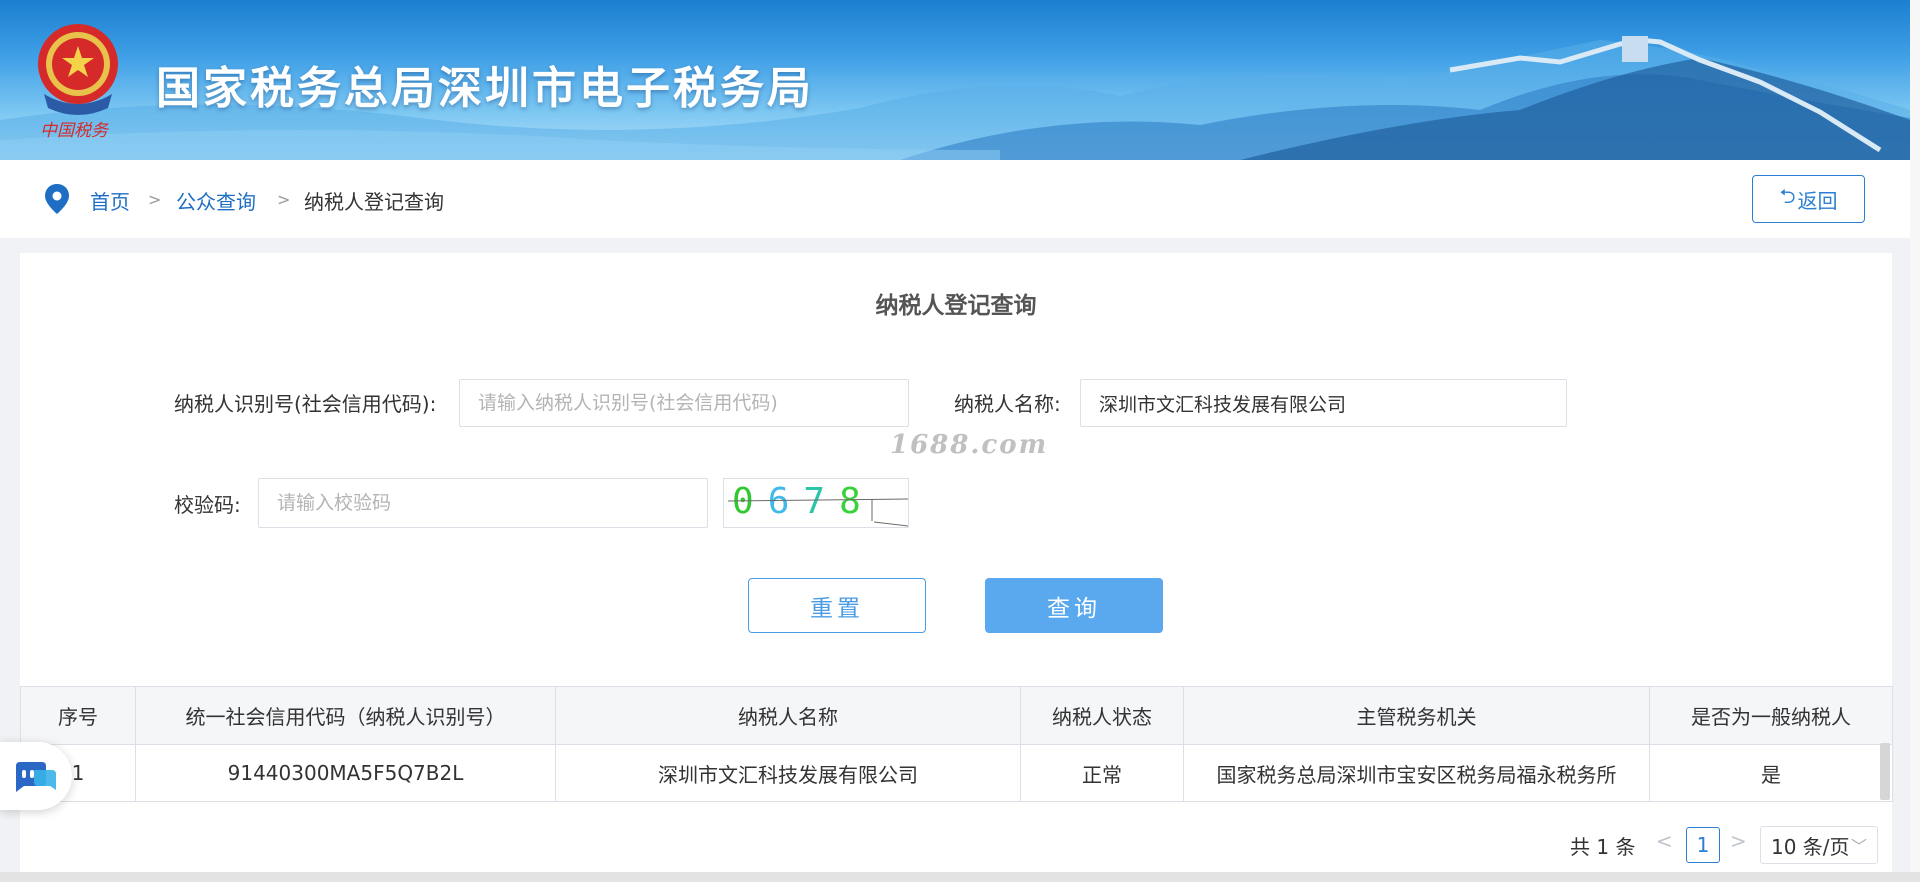 This screenshot has width=1920, height=882. Describe the element at coordinates (1007, 404) in the screenshot. I see `taxpayer-name-label: 纳税人名称:` at that location.